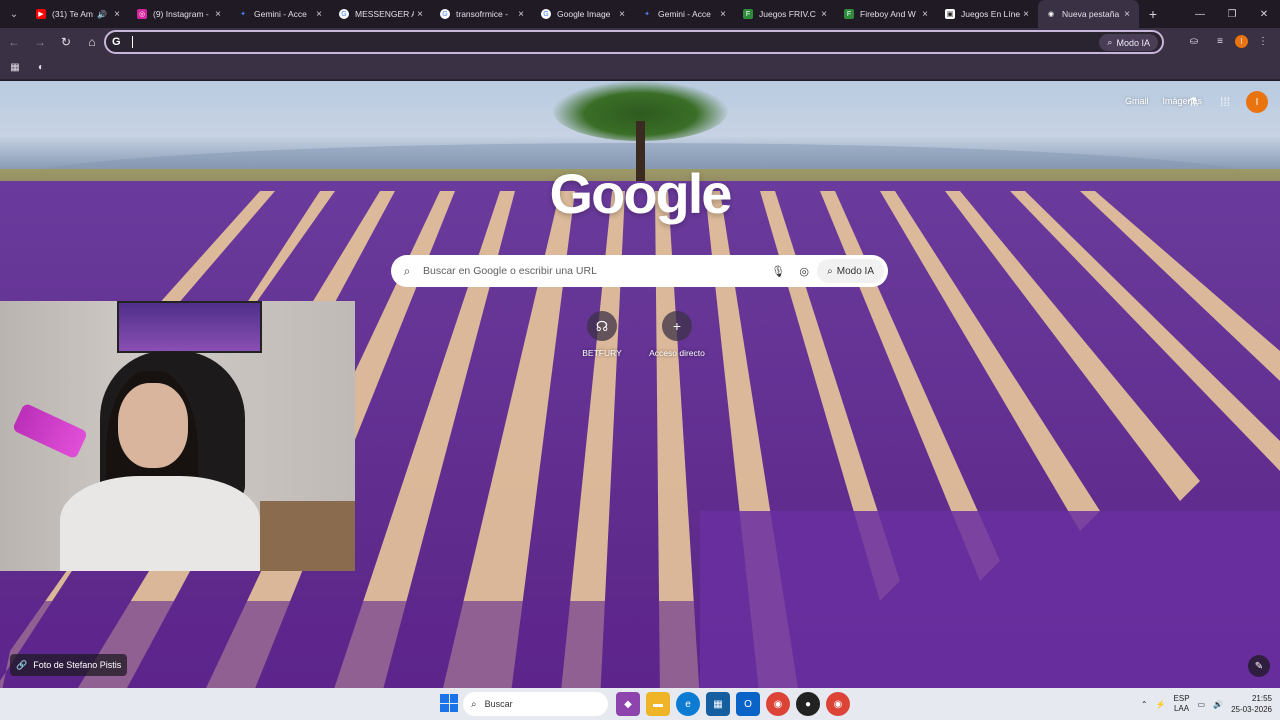 This screenshot has width=1280, height=720. What do you see at coordinates (804, 271) in the screenshot?
I see `google-lens-icon: ◎` at bounding box center [804, 271].